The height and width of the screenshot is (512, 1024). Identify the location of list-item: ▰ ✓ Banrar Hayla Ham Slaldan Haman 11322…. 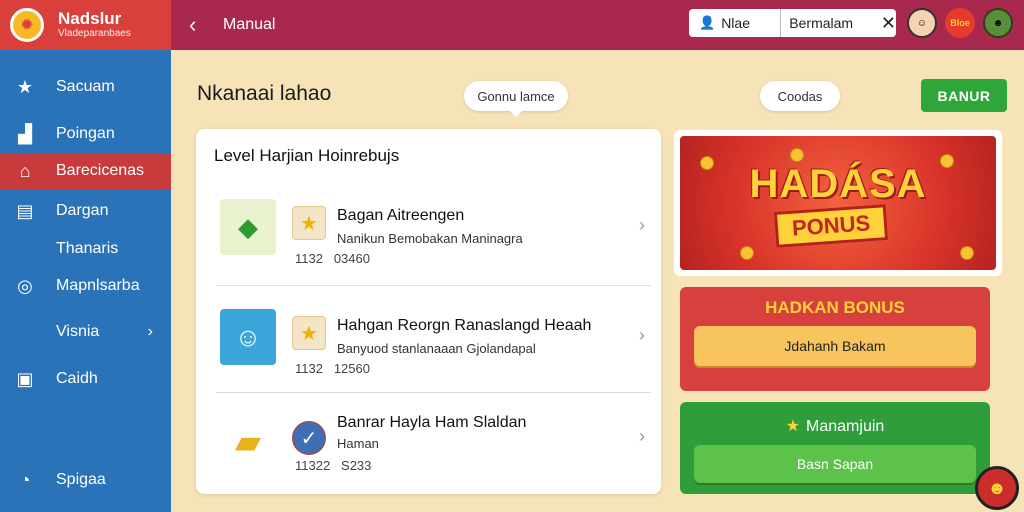
(428, 442).